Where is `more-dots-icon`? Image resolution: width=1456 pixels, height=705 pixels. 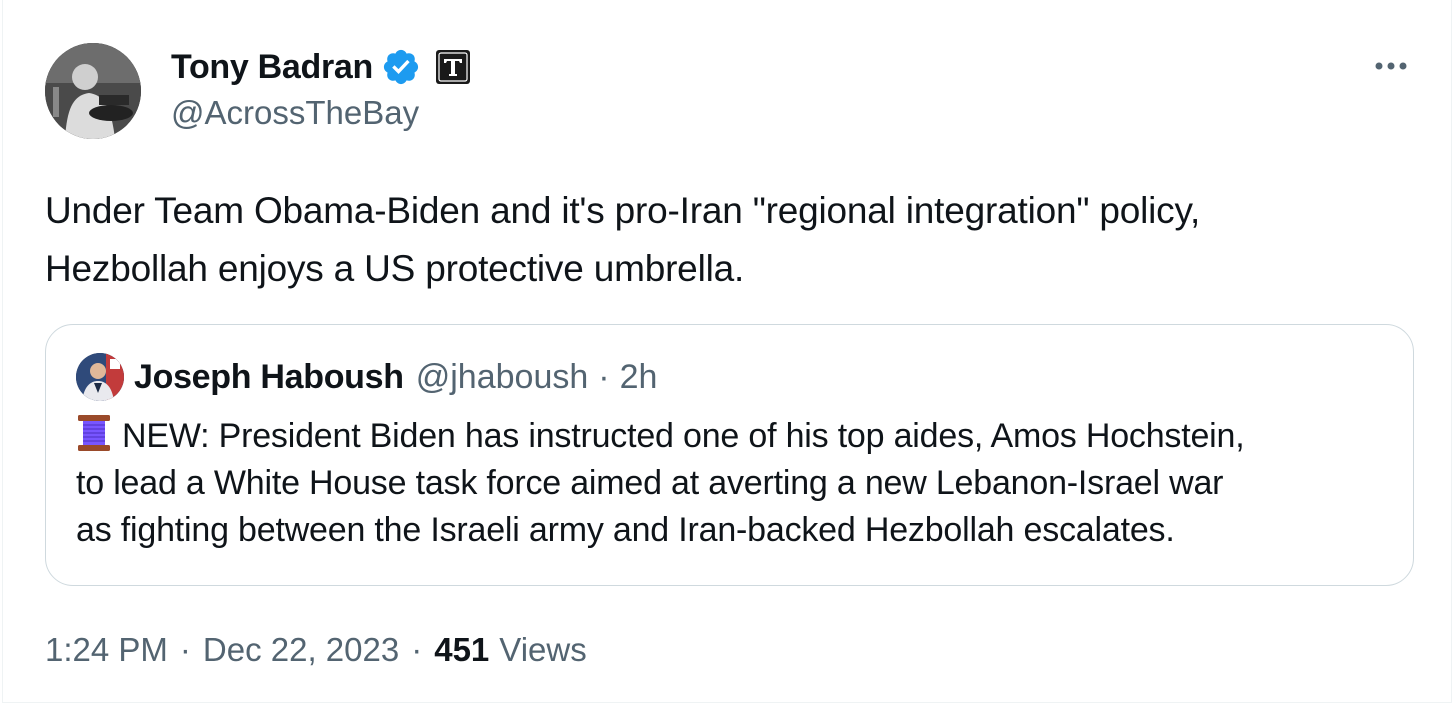 more-dots-icon is located at coordinates (1391, 66).